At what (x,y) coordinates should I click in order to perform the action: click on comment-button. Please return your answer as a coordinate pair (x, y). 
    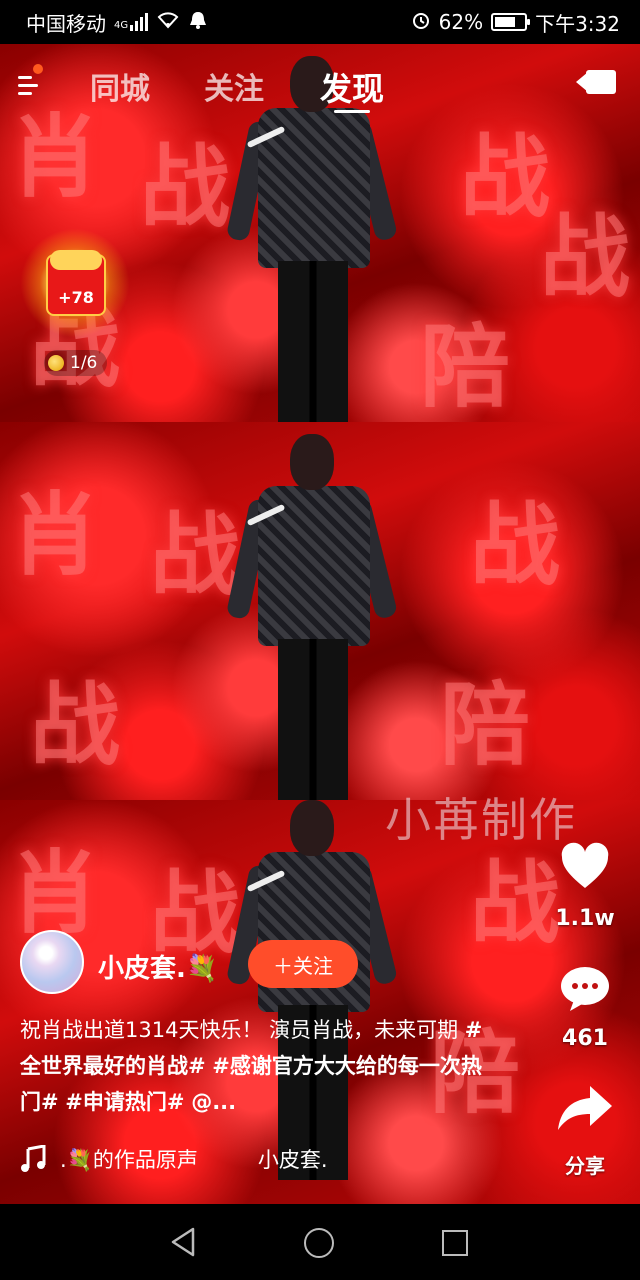
    Looking at the image, I should click on (585, 989).